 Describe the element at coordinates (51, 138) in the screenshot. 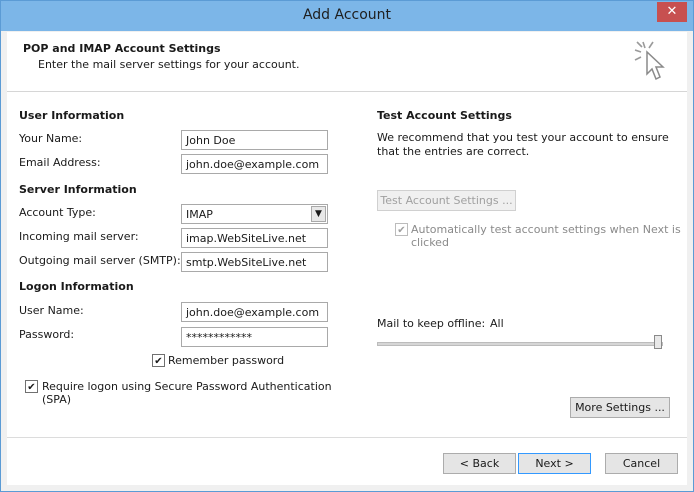

I see `your-name-label: Your Name:` at that location.